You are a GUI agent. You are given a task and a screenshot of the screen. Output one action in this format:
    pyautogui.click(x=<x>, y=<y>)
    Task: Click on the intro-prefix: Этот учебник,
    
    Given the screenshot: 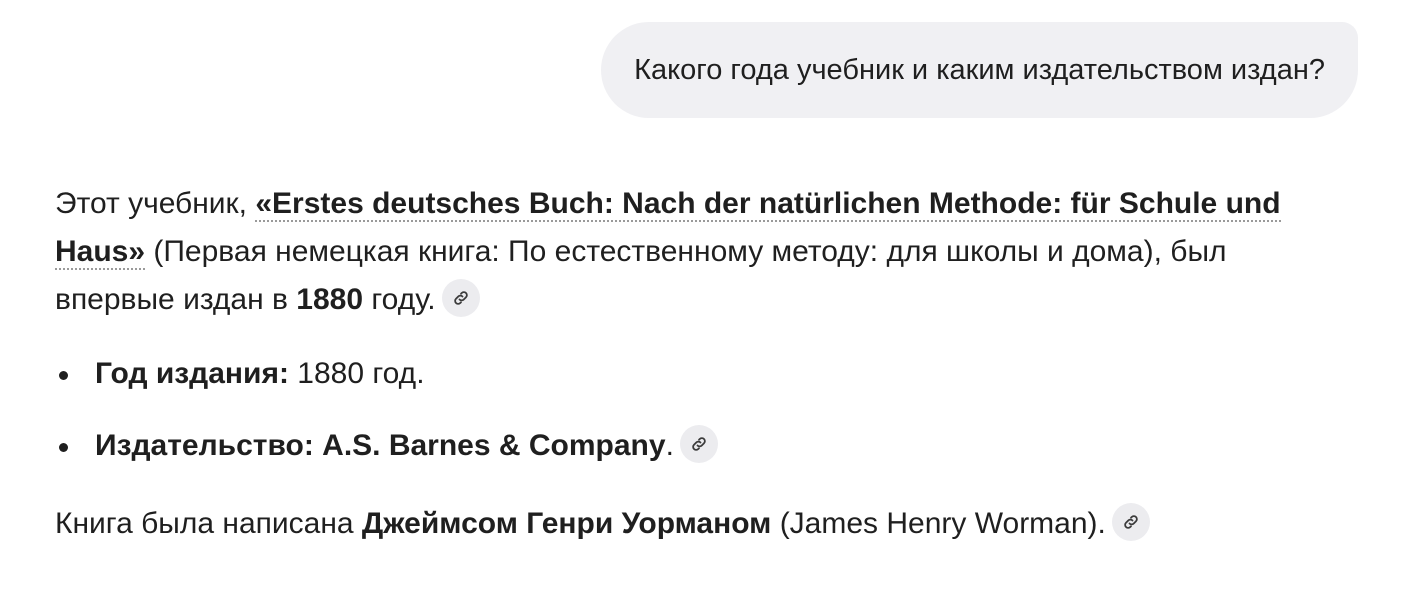 What is the action you would take?
    pyautogui.click(x=155, y=203)
    